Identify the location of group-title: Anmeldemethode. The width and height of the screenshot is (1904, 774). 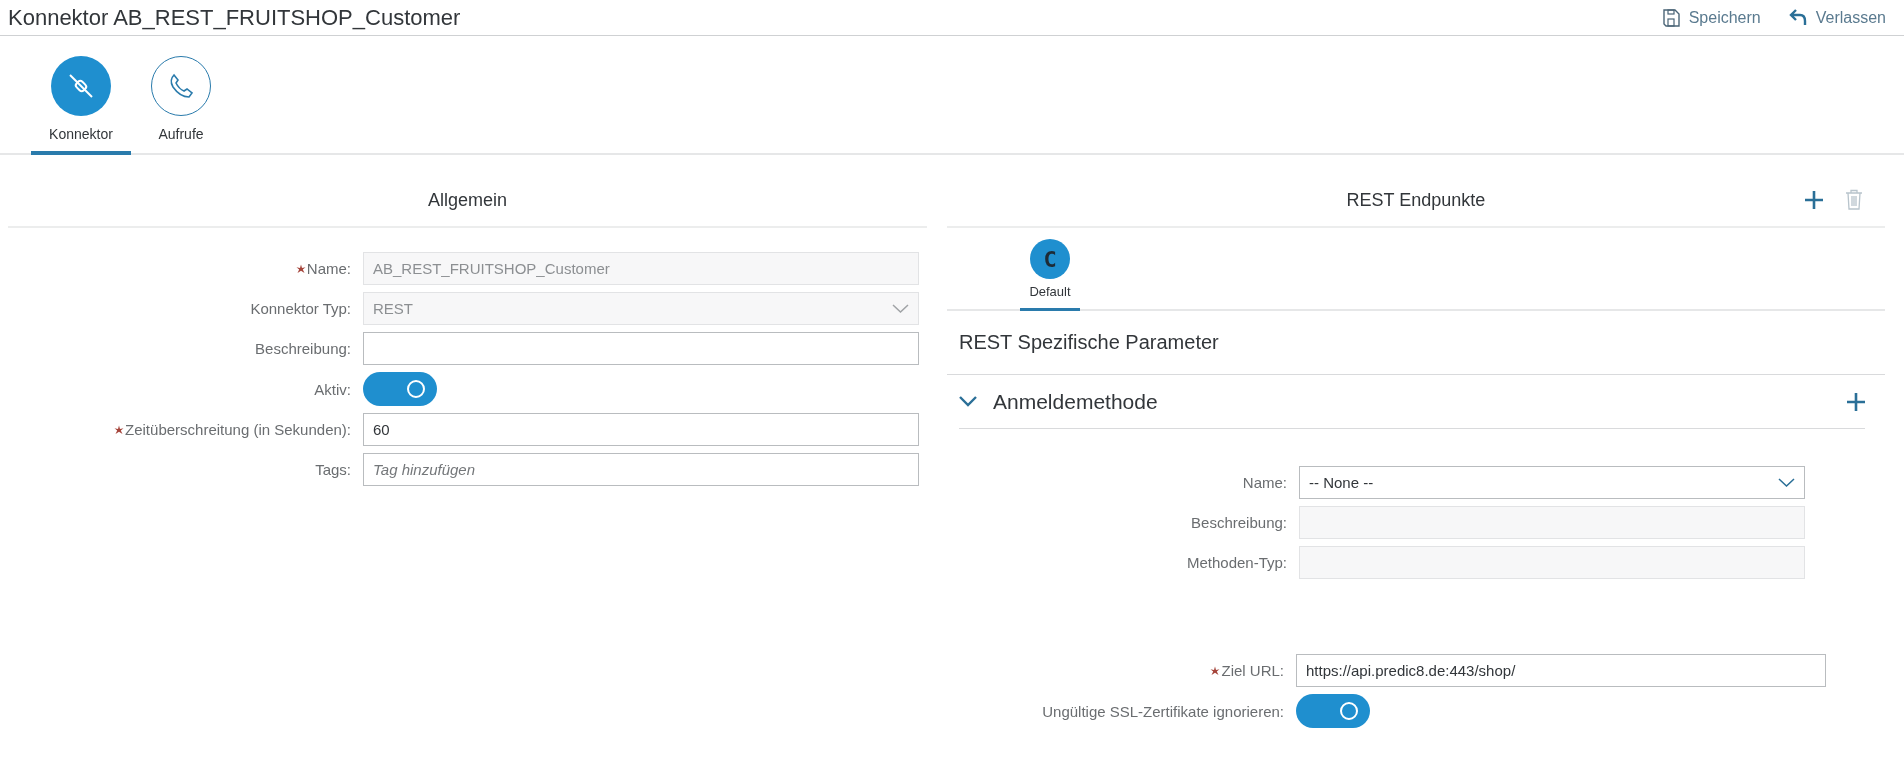
(1076, 401).